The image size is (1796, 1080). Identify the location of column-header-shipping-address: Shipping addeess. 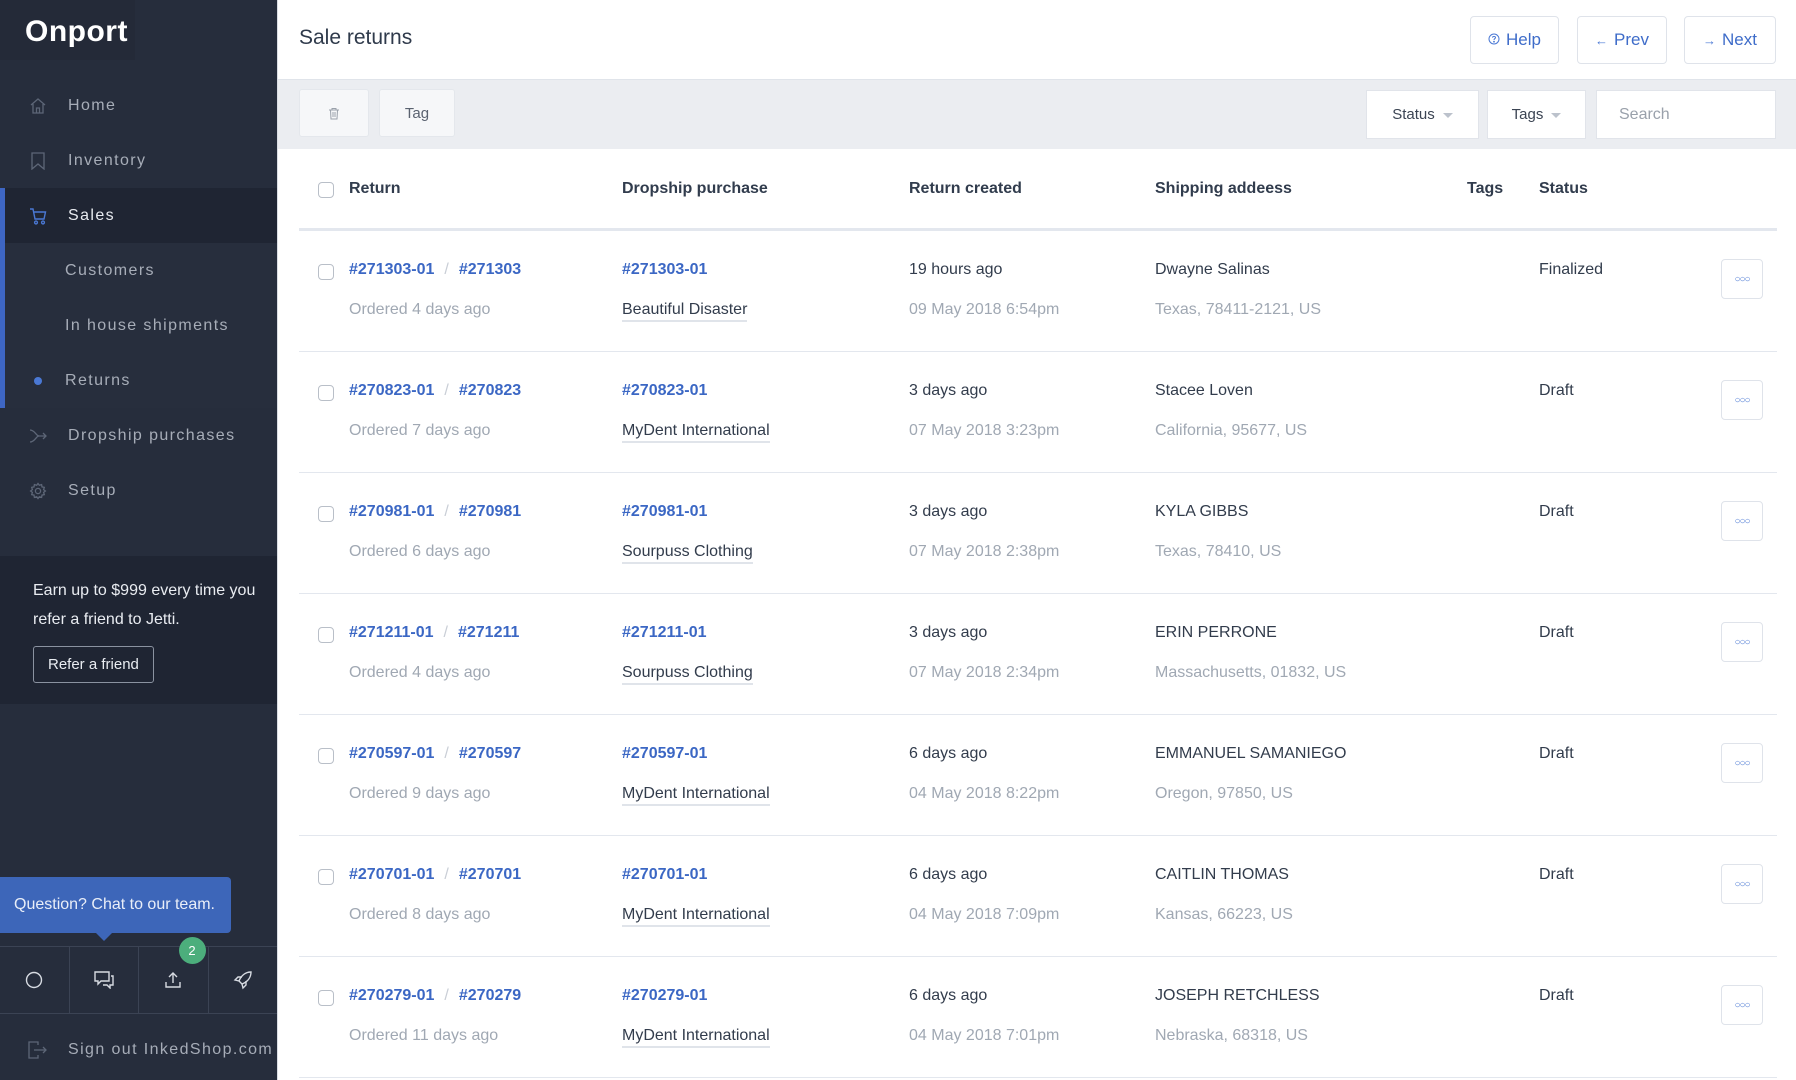
(1223, 189).